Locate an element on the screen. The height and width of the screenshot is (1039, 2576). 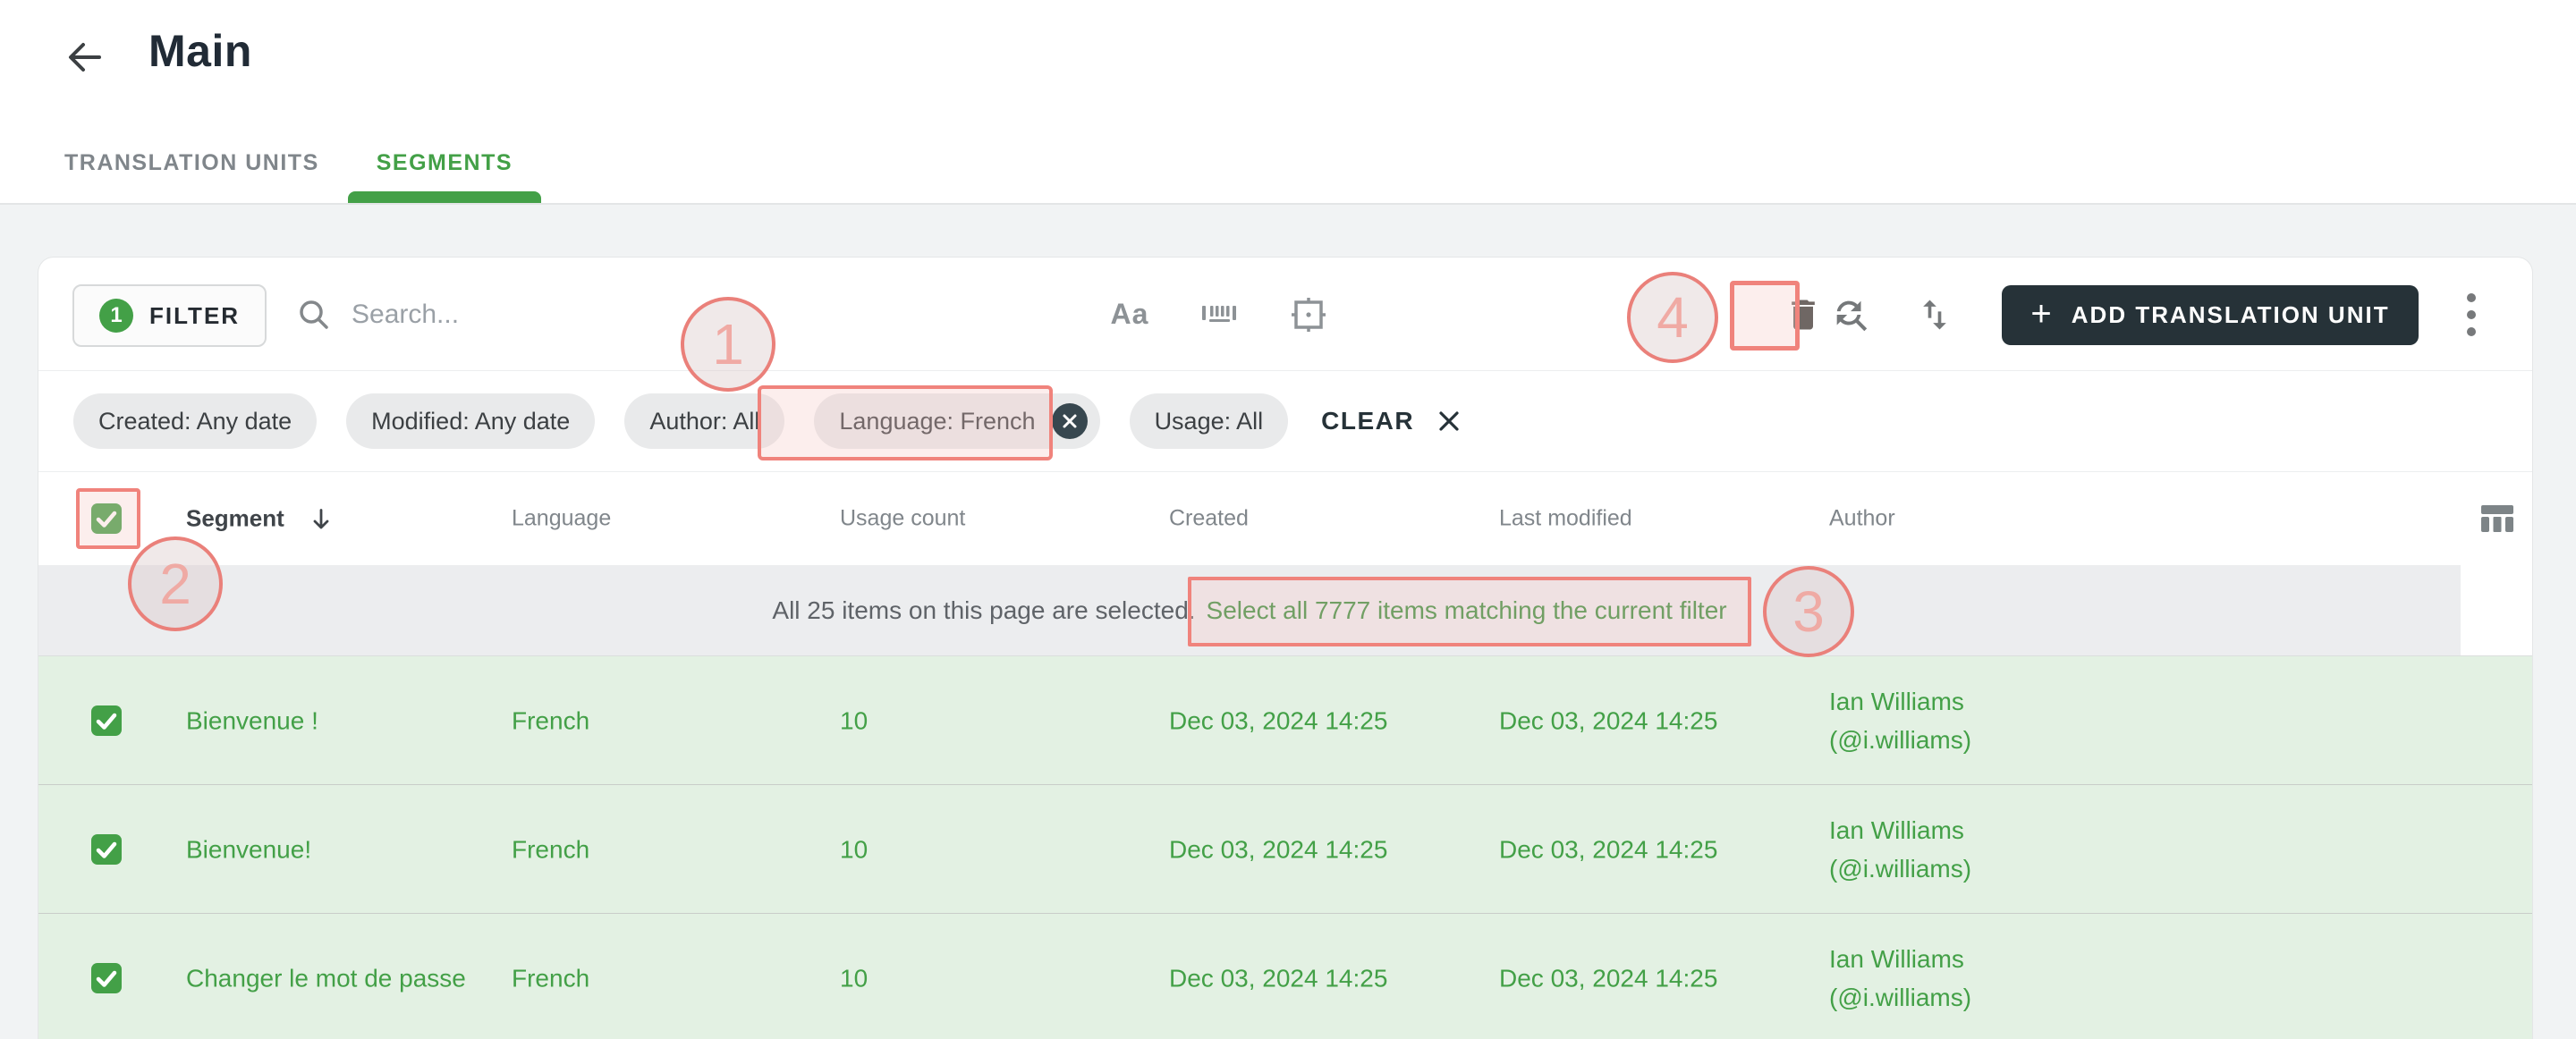
exact-match-toggle is located at coordinates (1308, 314).